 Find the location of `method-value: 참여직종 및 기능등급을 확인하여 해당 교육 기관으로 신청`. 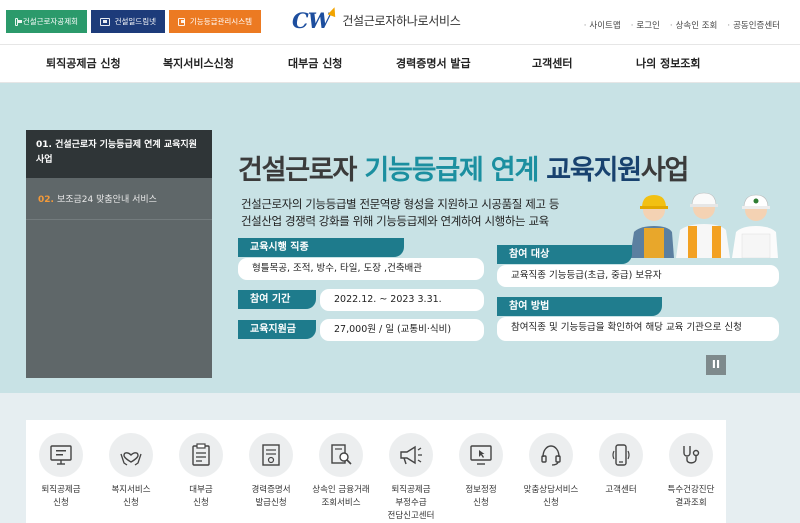

method-value: 참여직종 및 기능등급을 확인하여 해당 교육 기관으로 신청 is located at coordinates (638, 329).